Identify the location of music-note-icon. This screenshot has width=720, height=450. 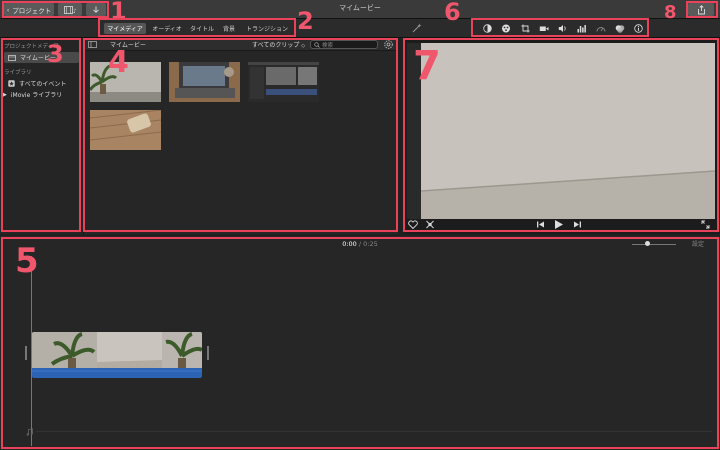
(29, 432).